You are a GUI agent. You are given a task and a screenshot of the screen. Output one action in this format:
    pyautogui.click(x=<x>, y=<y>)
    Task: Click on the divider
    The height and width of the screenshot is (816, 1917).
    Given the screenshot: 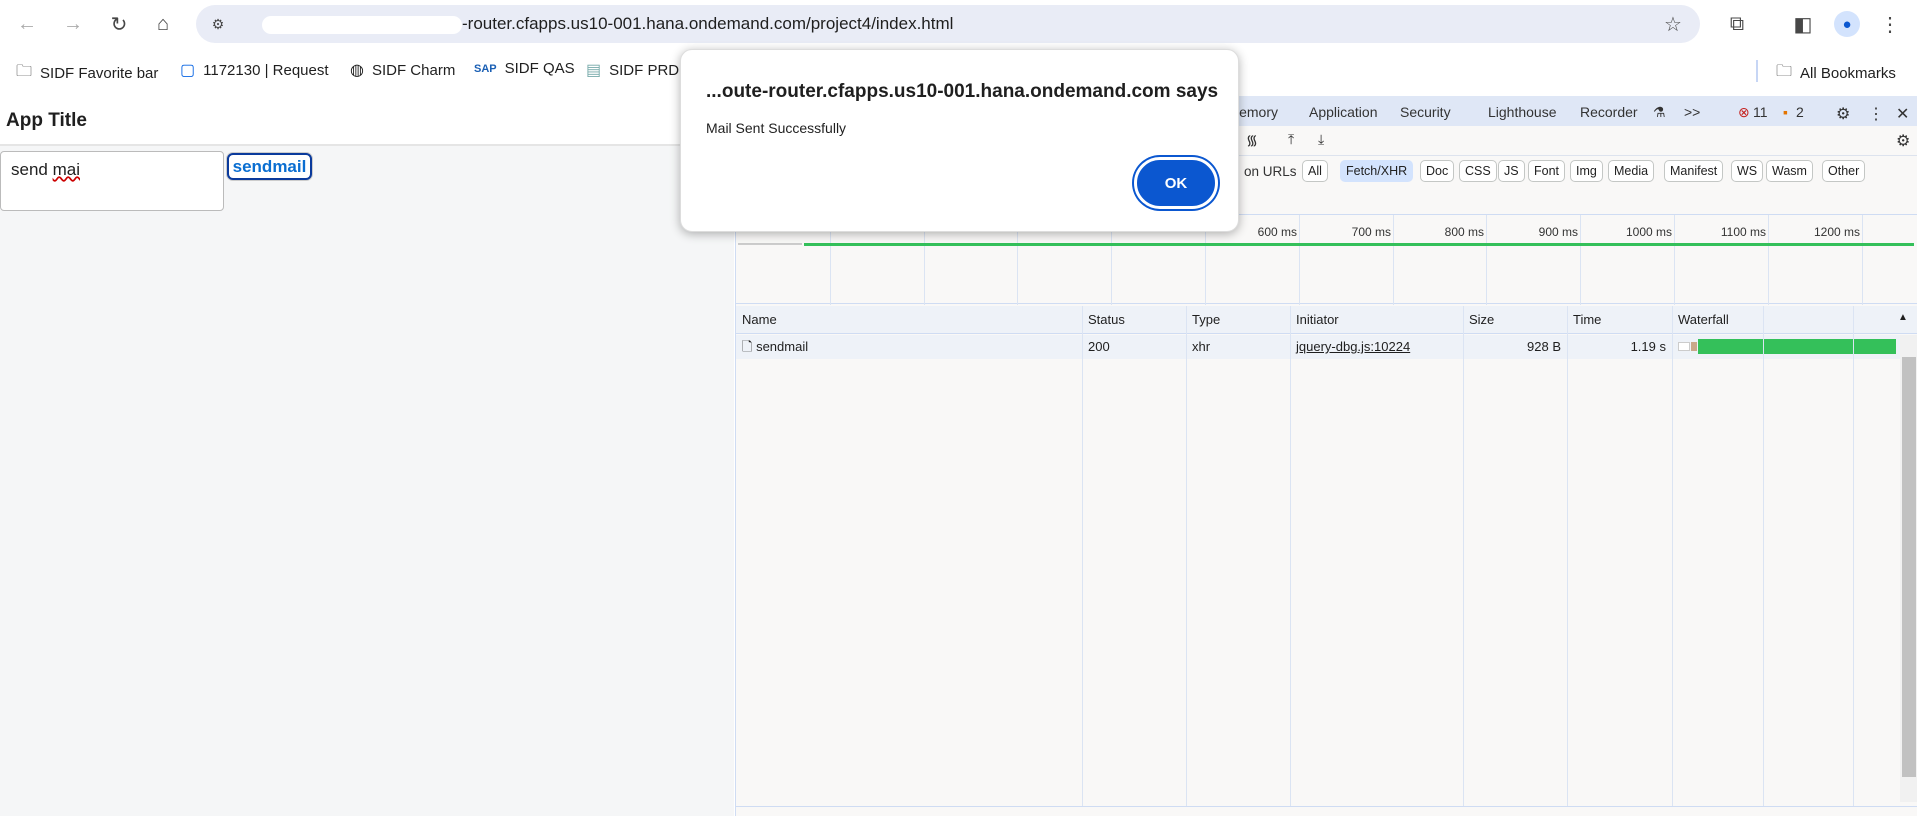 What is the action you would take?
    pyautogui.click(x=1757, y=71)
    